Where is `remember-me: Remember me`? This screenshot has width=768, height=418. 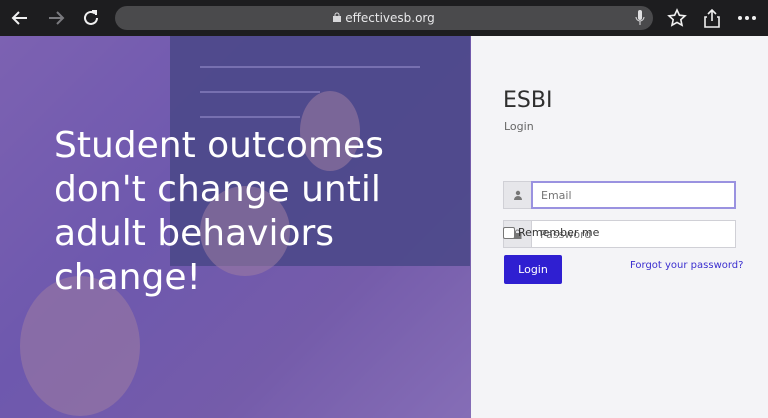 remember-me: Remember me is located at coordinates (551, 232).